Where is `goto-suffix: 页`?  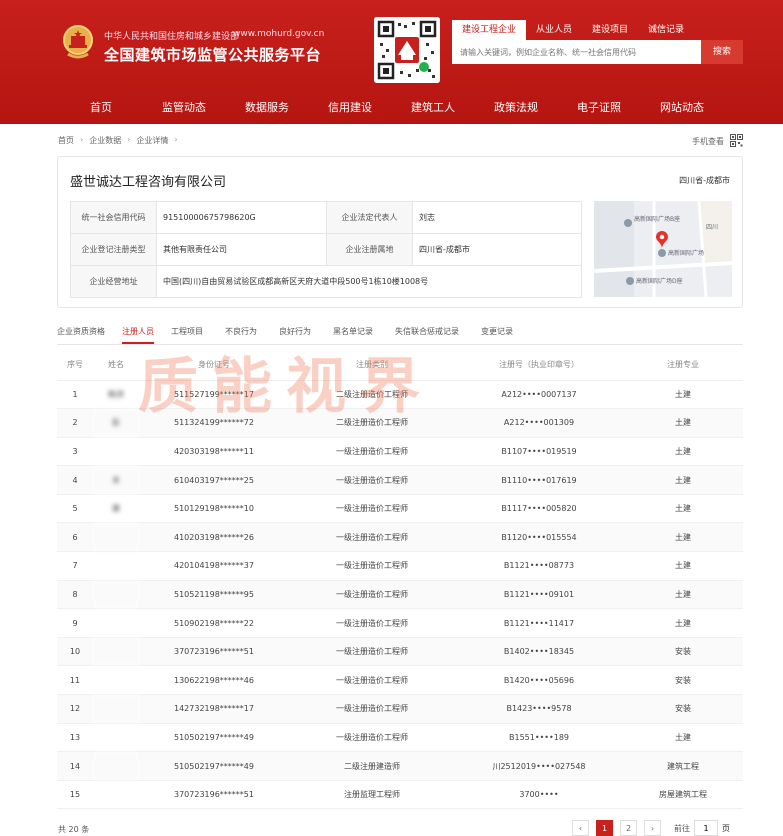 goto-suffix: 页 is located at coordinates (726, 828).